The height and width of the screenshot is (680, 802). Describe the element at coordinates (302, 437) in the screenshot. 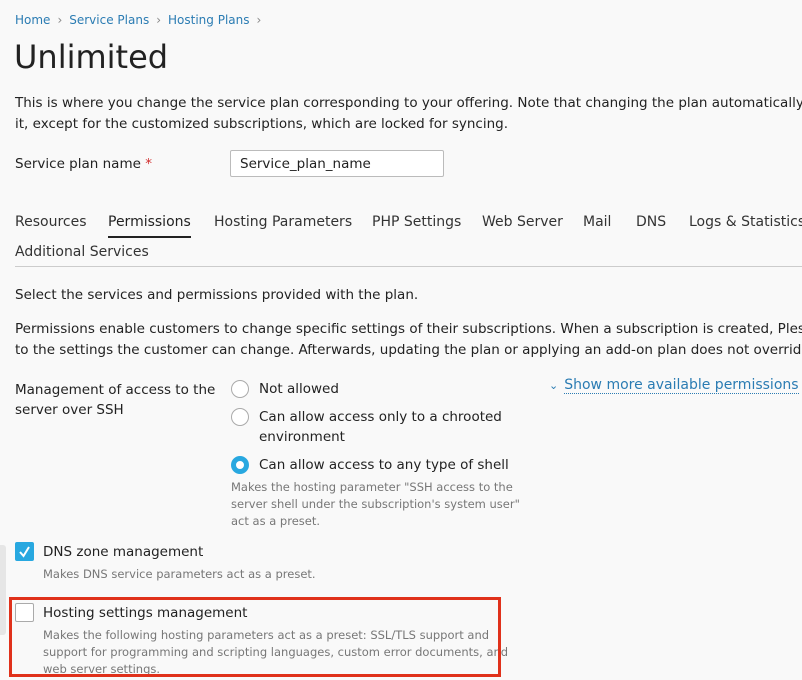

I see `radio-label-chrooted-2: environment` at that location.